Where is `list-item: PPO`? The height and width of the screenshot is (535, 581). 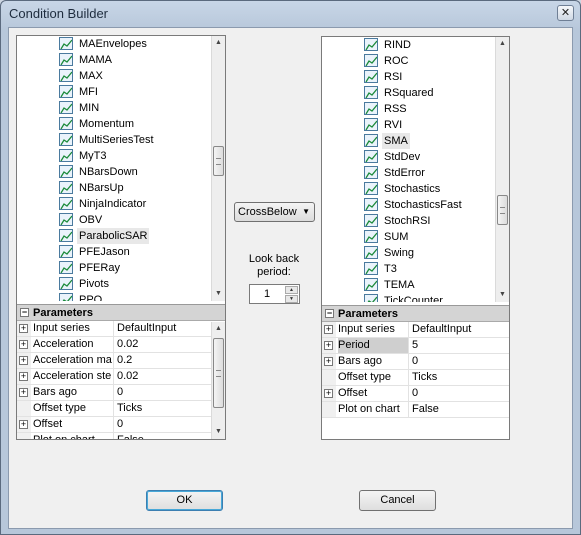
list-item: PPO is located at coordinates (114, 296).